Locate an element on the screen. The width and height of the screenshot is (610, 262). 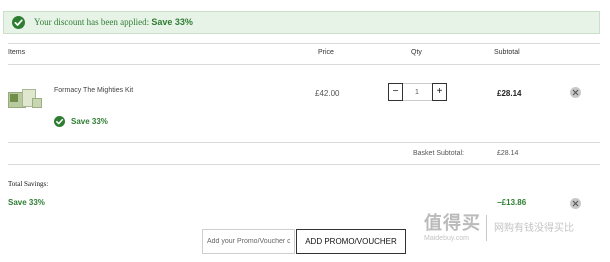
quantity-increment-button: + is located at coordinates (439, 92).